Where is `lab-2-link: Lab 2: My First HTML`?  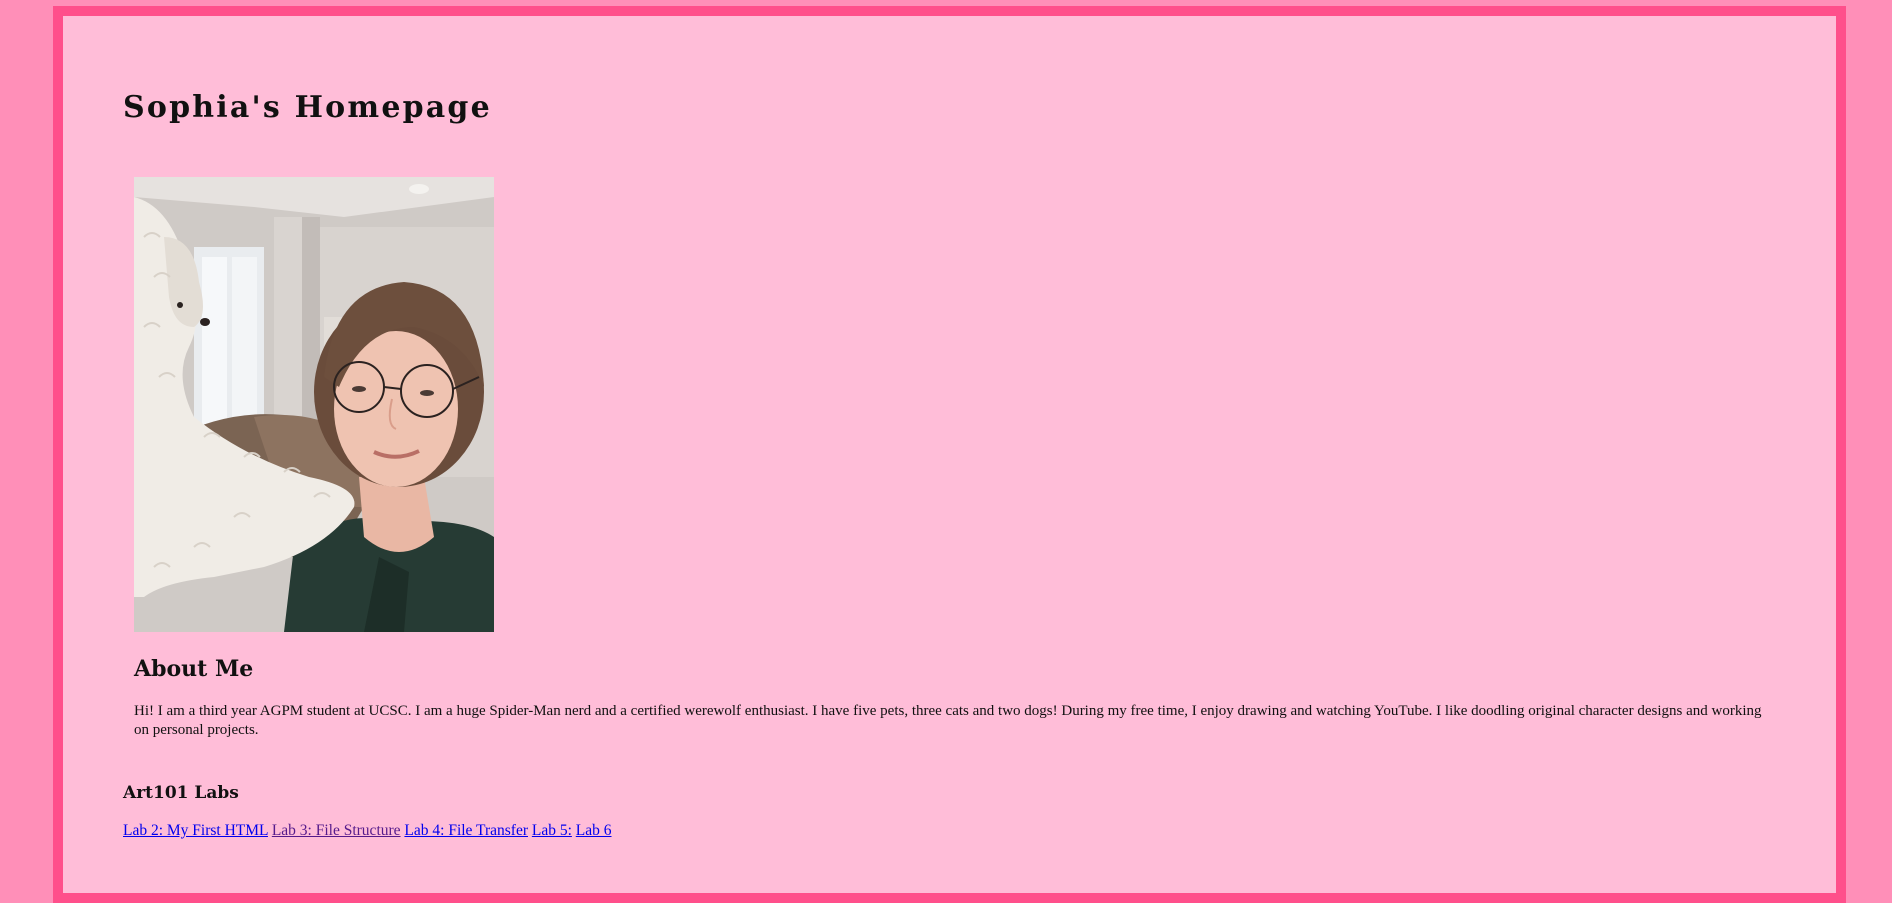 lab-2-link: Lab 2: My First HTML is located at coordinates (195, 830).